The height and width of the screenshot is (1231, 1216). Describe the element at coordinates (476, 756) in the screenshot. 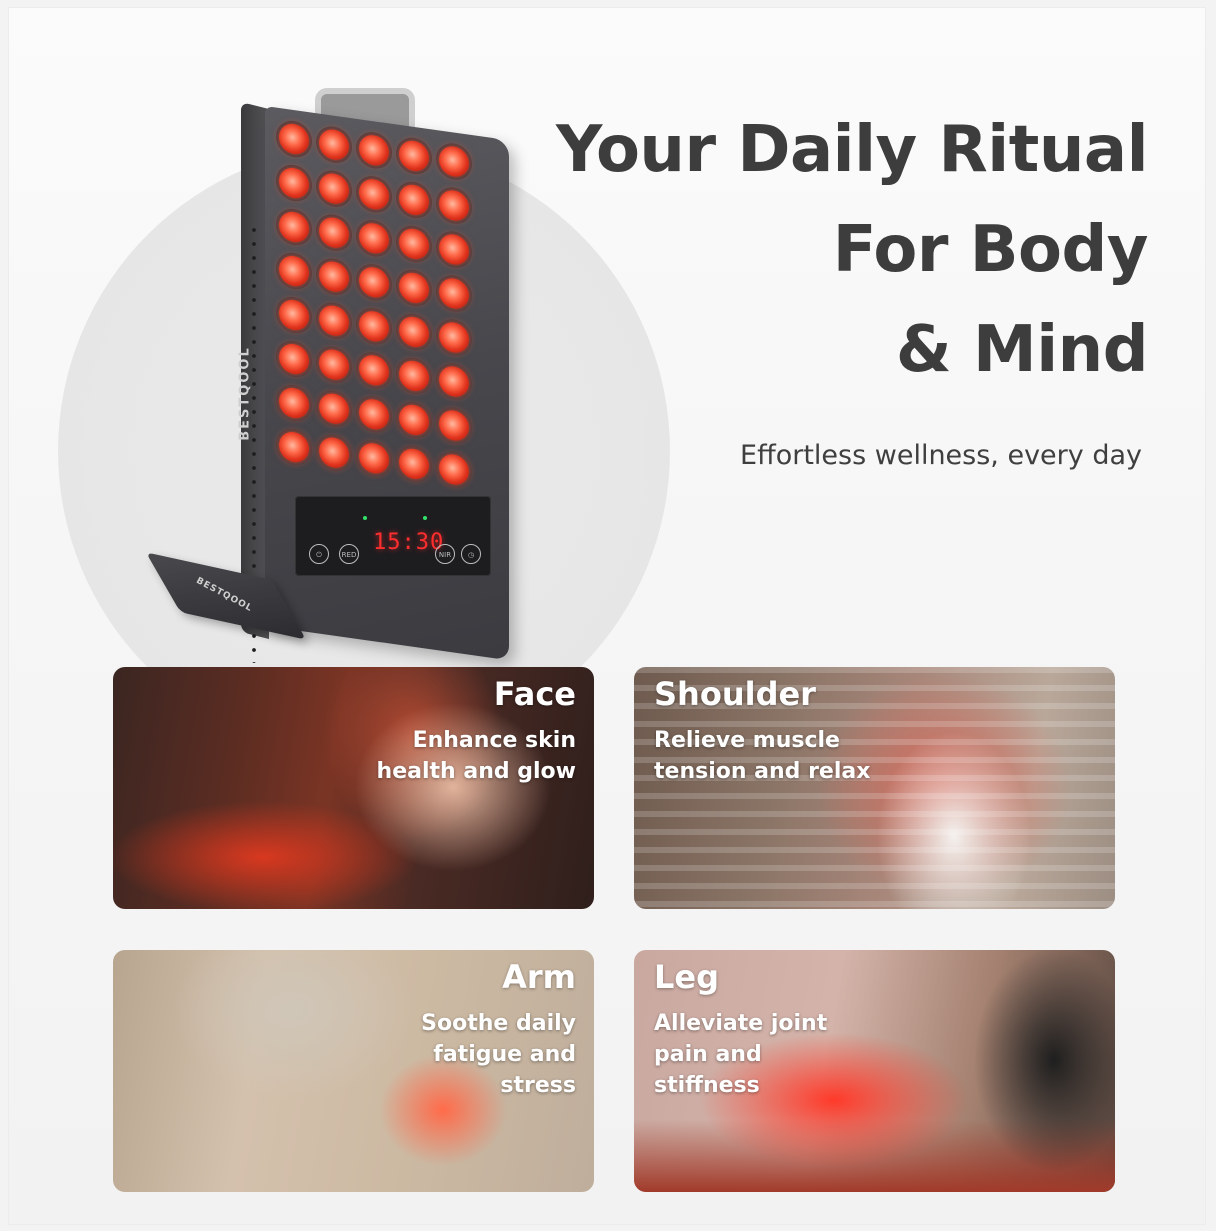

I see `card-description: Enhance skin health and glow` at that location.